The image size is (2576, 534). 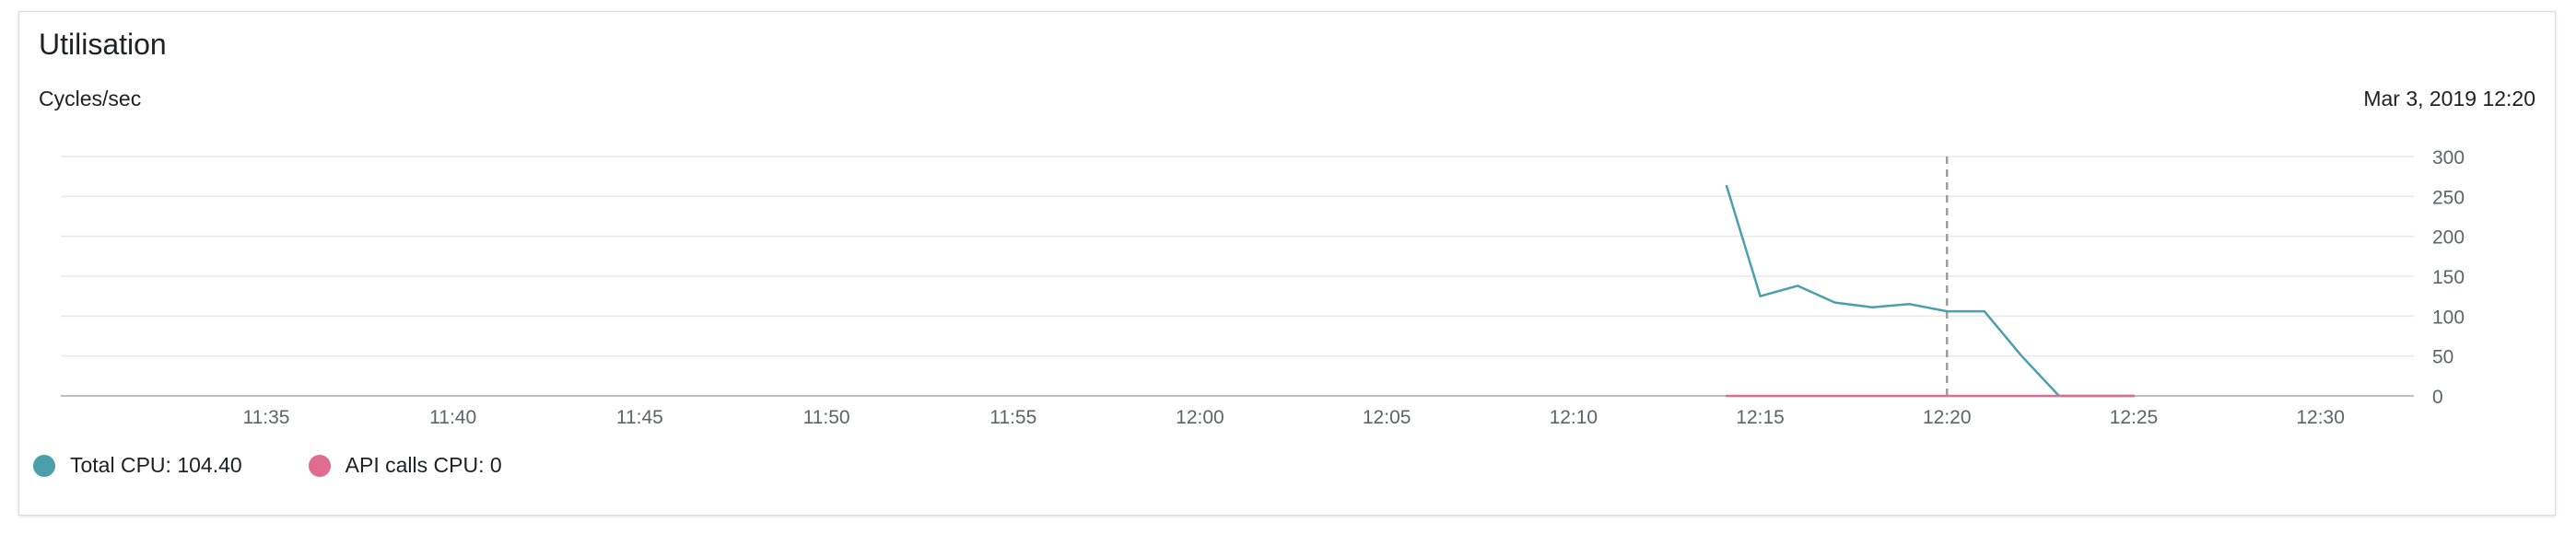 I want to click on y-tick-label-0: 0, so click(x=2437, y=397).